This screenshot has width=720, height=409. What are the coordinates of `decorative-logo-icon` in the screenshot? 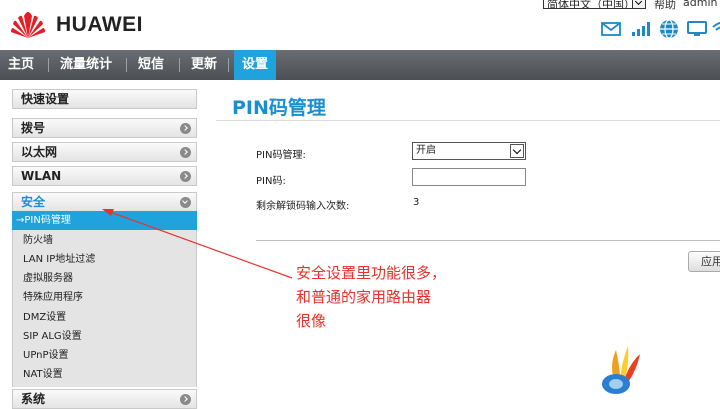 It's located at (621, 370).